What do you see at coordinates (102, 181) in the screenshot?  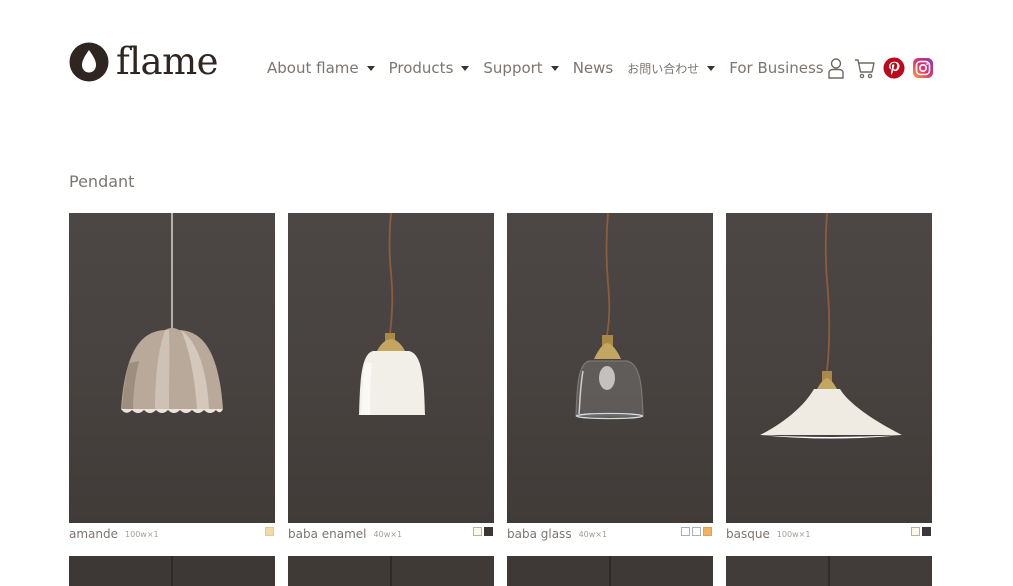 I see `section-title: Pendant` at bounding box center [102, 181].